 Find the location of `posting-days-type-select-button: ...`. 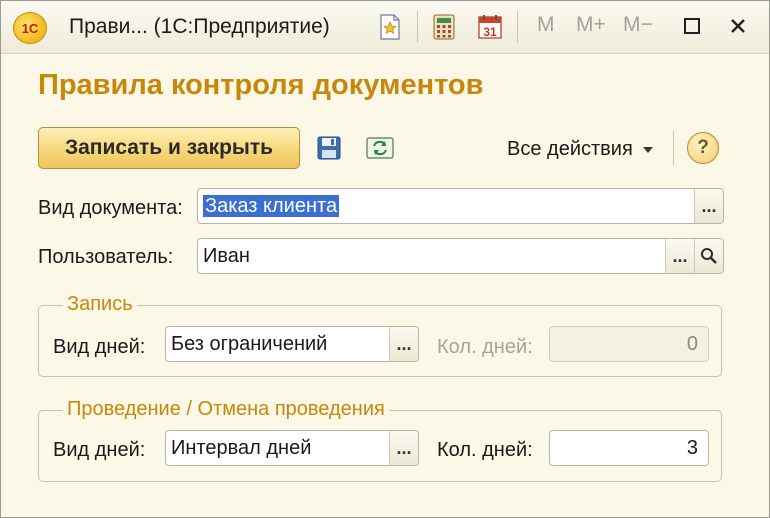

posting-days-type-select-button: ... is located at coordinates (403, 448).